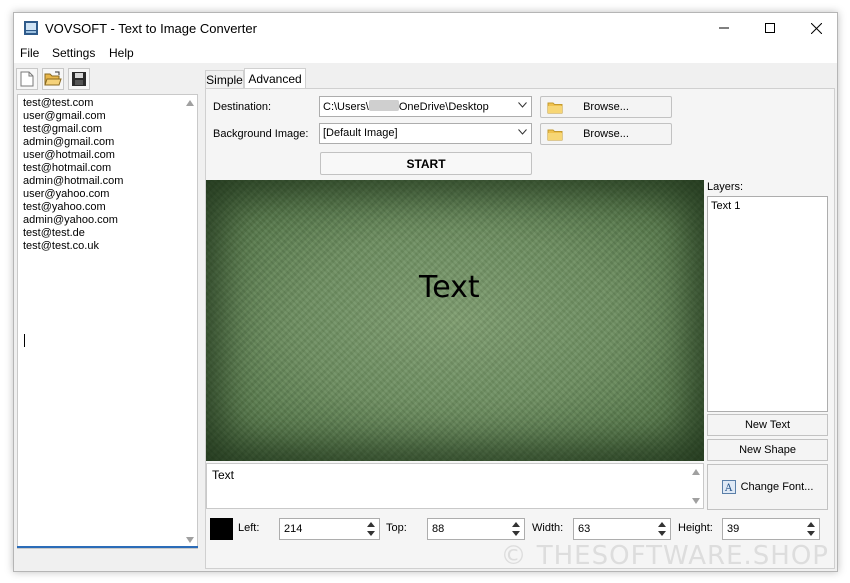  I want to click on email-line: test@test.com, so click(58, 103).